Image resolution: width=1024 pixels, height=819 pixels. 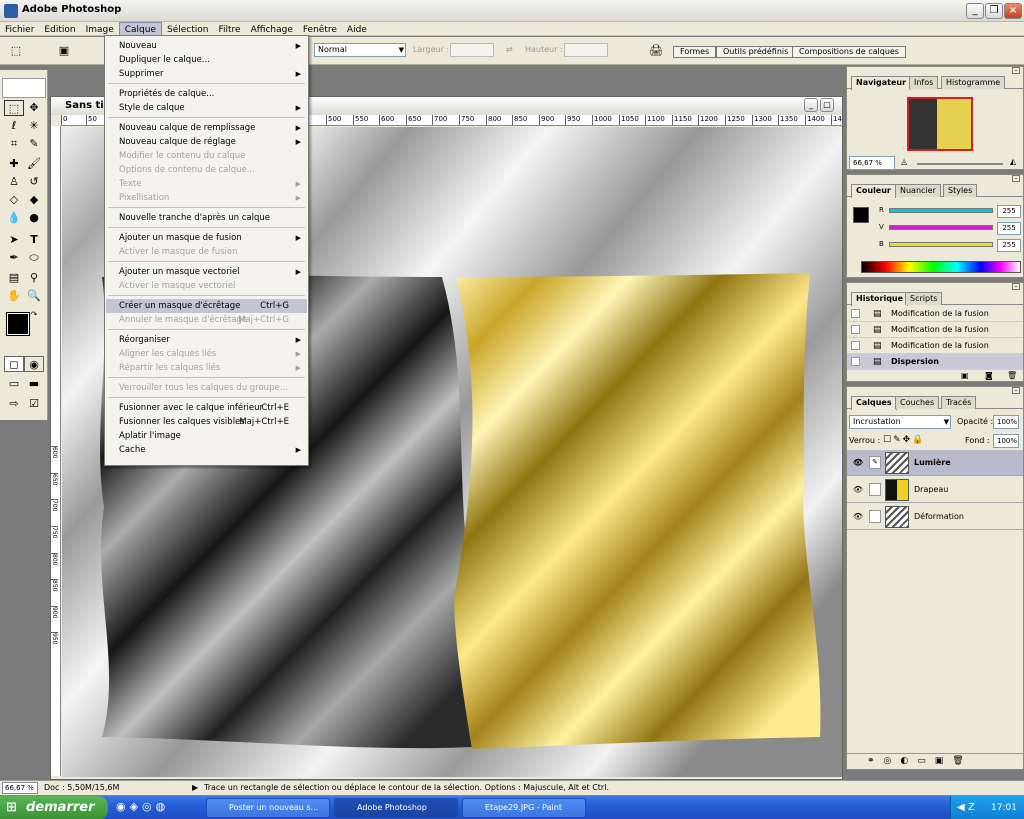 What do you see at coordinates (1013, 11) in the screenshot?
I see `close-button: ×` at bounding box center [1013, 11].